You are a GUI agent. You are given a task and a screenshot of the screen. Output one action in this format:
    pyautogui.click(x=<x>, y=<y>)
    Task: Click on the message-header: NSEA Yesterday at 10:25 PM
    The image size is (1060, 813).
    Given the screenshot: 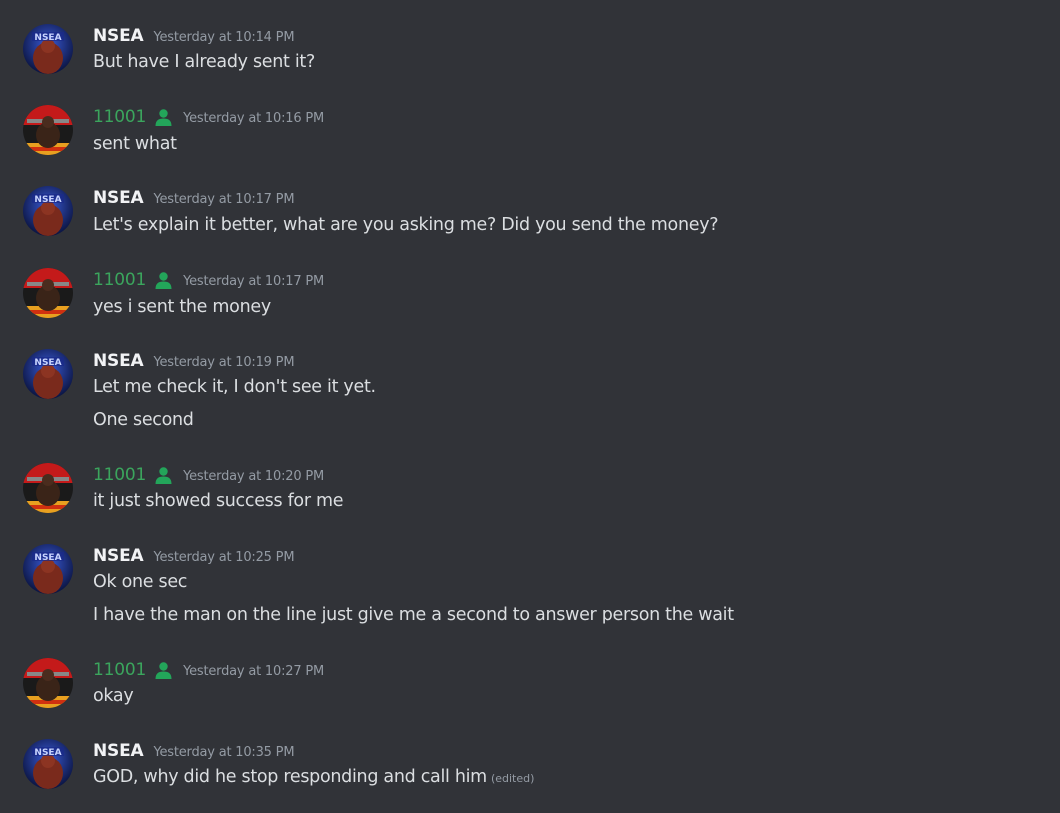 What is the action you would take?
    pyautogui.click(x=194, y=556)
    